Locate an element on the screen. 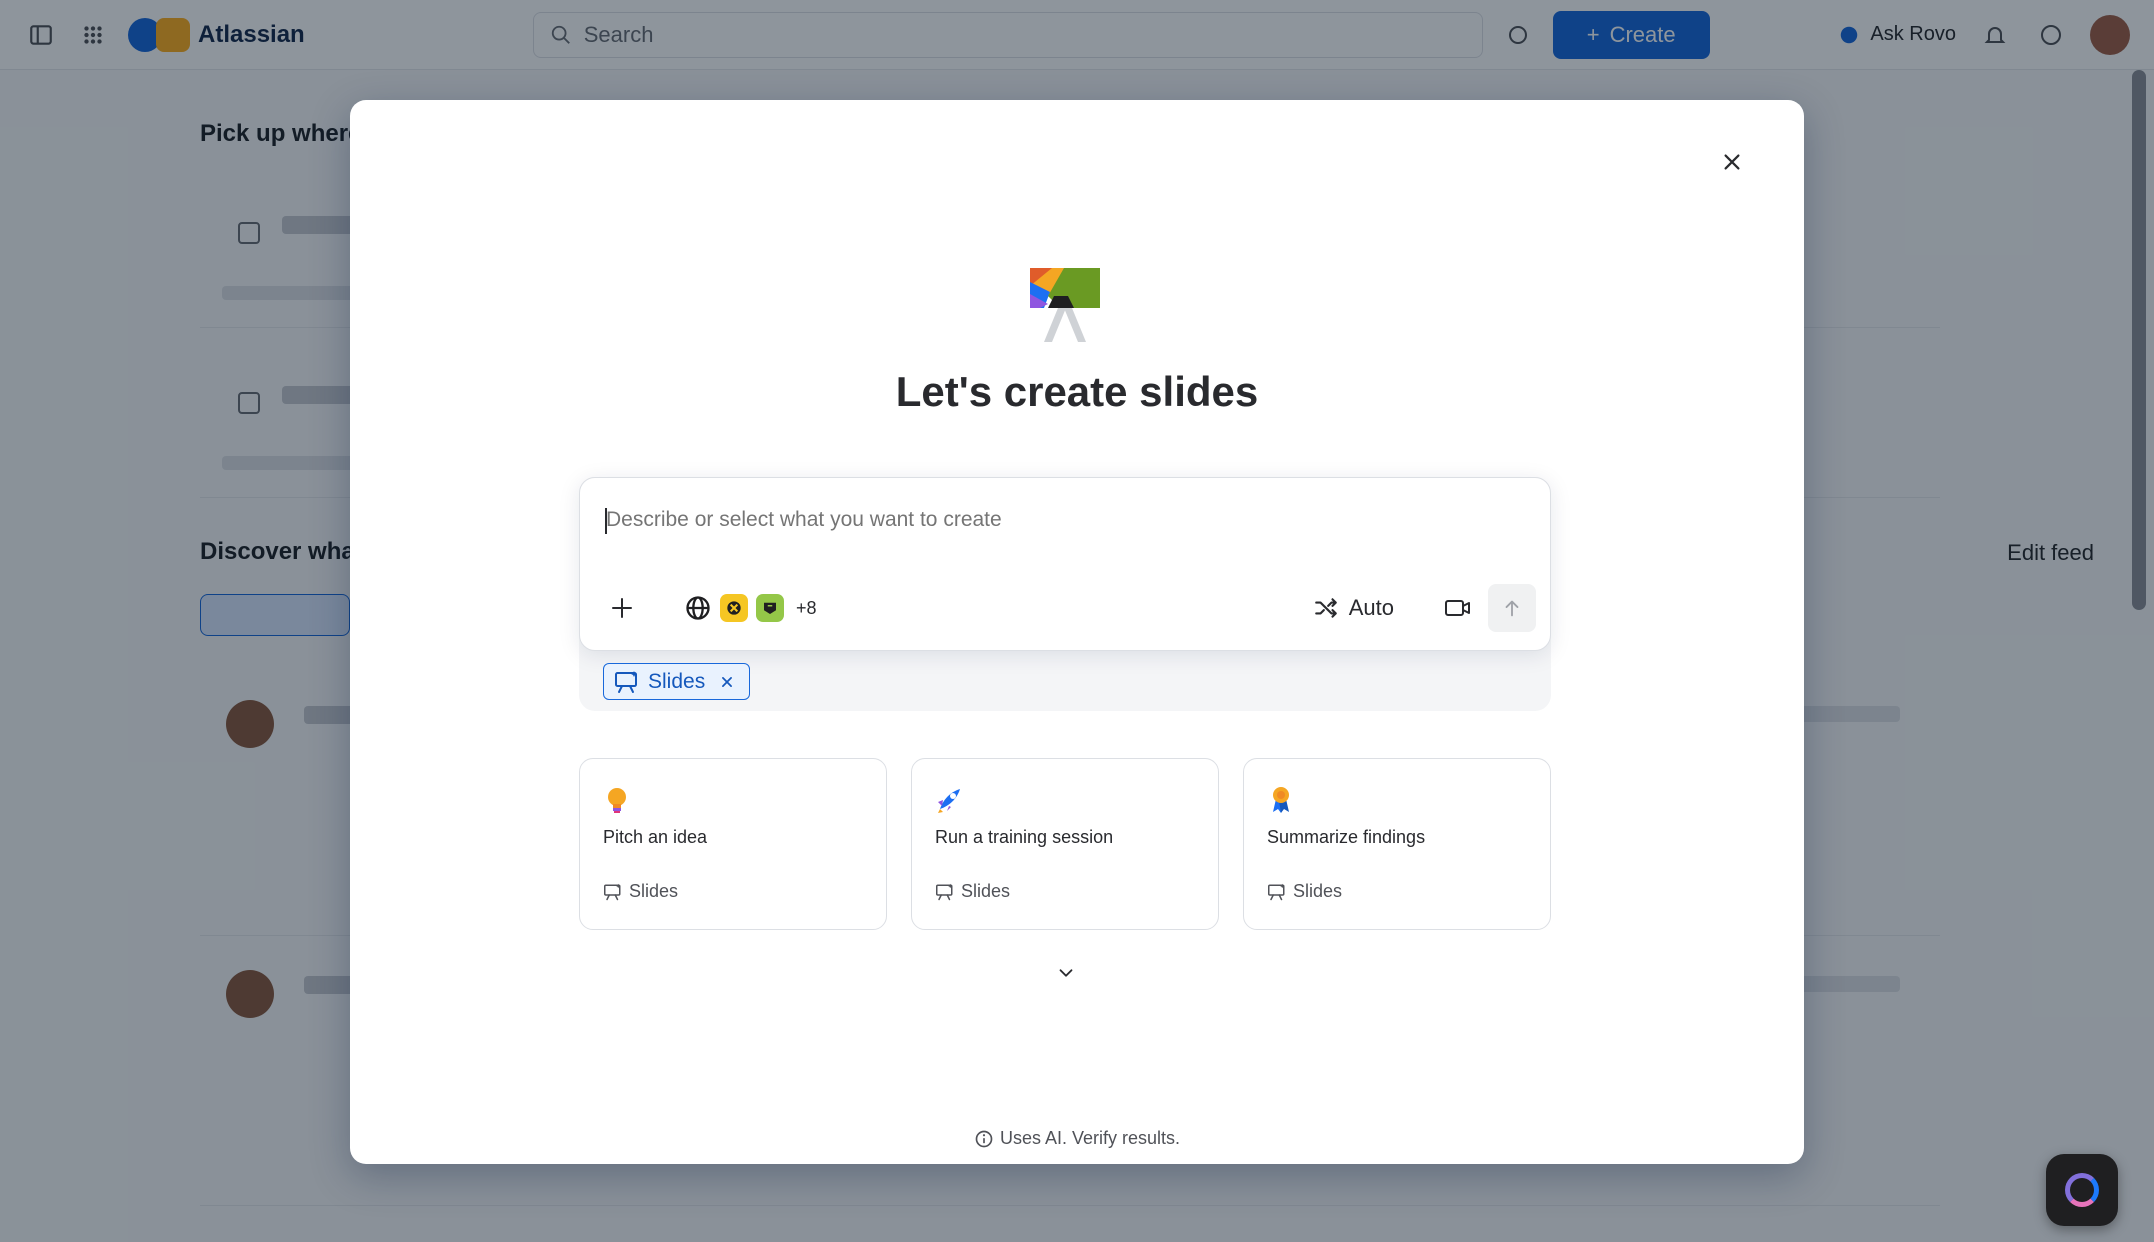  chevron-down-icon is located at coordinates (1066, 973).